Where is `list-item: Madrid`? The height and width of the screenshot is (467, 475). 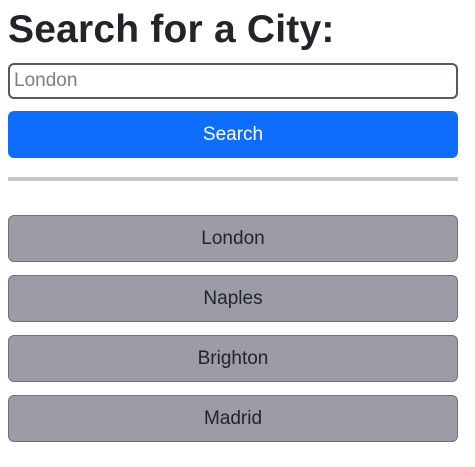
list-item: Madrid is located at coordinates (233, 418).